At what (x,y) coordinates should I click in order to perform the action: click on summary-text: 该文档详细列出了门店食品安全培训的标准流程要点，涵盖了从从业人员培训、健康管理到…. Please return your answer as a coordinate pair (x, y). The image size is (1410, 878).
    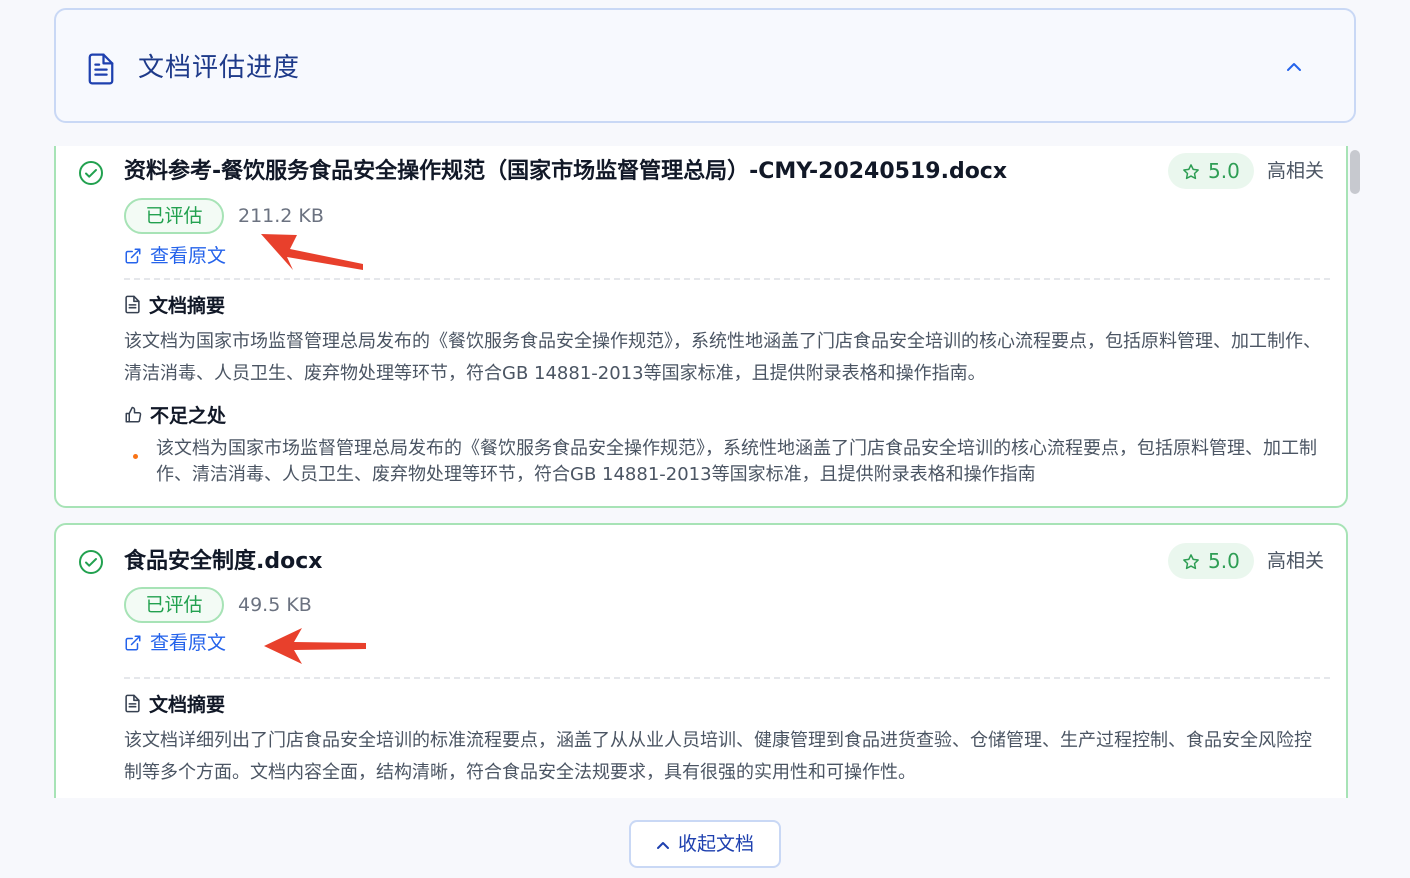
    Looking at the image, I should click on (718, 756).